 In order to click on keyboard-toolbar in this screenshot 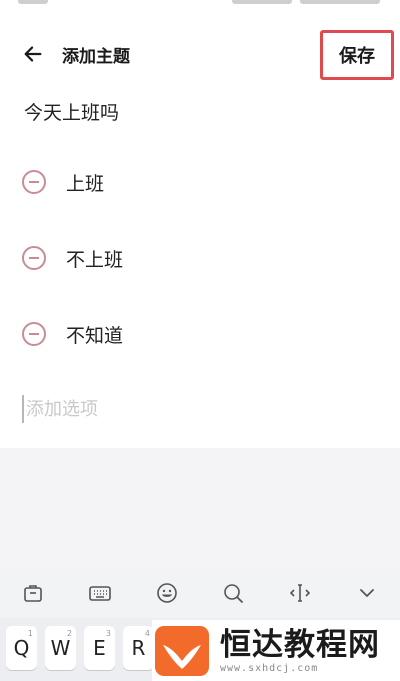, I will do `click(200, 593)`.